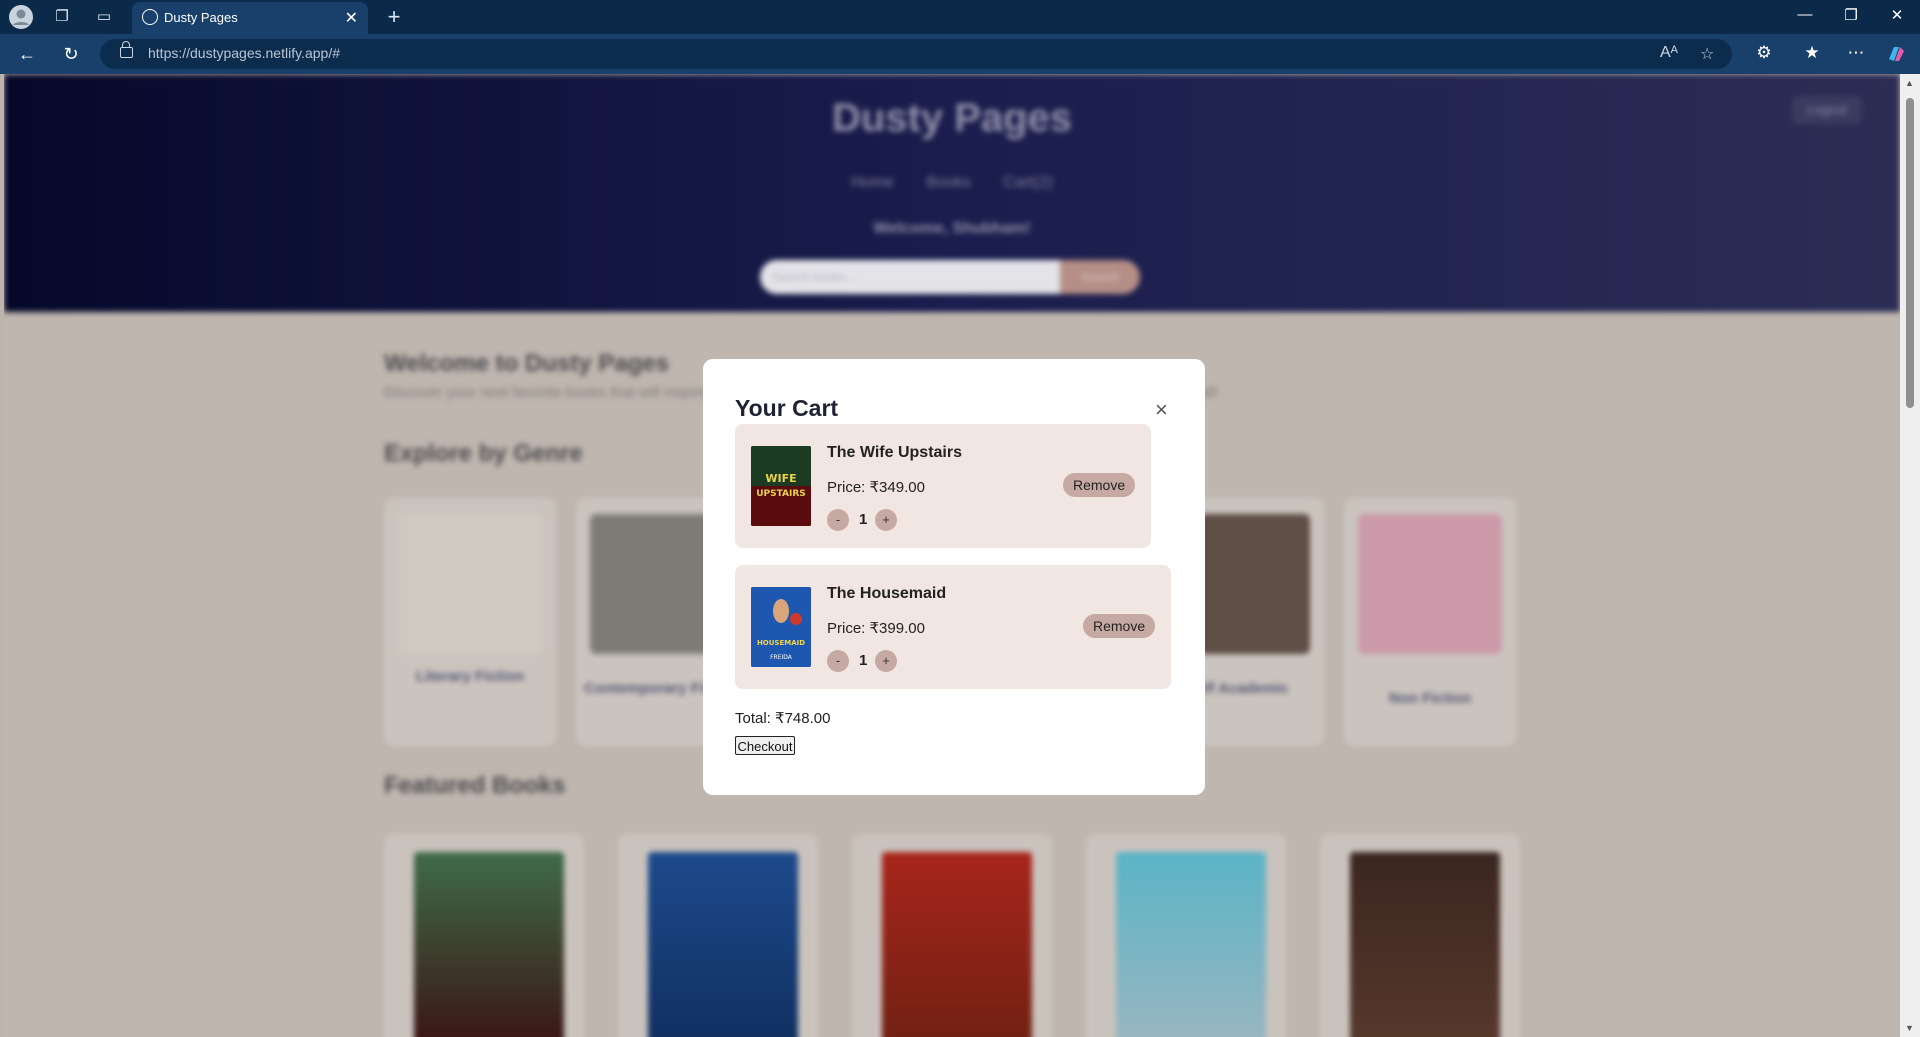 The width and height of the screenshot is (1920, 1037). Describe the element at coordinates (470, 622) in the screenshot. I see `genre-card: Literary Fiction` at that location.